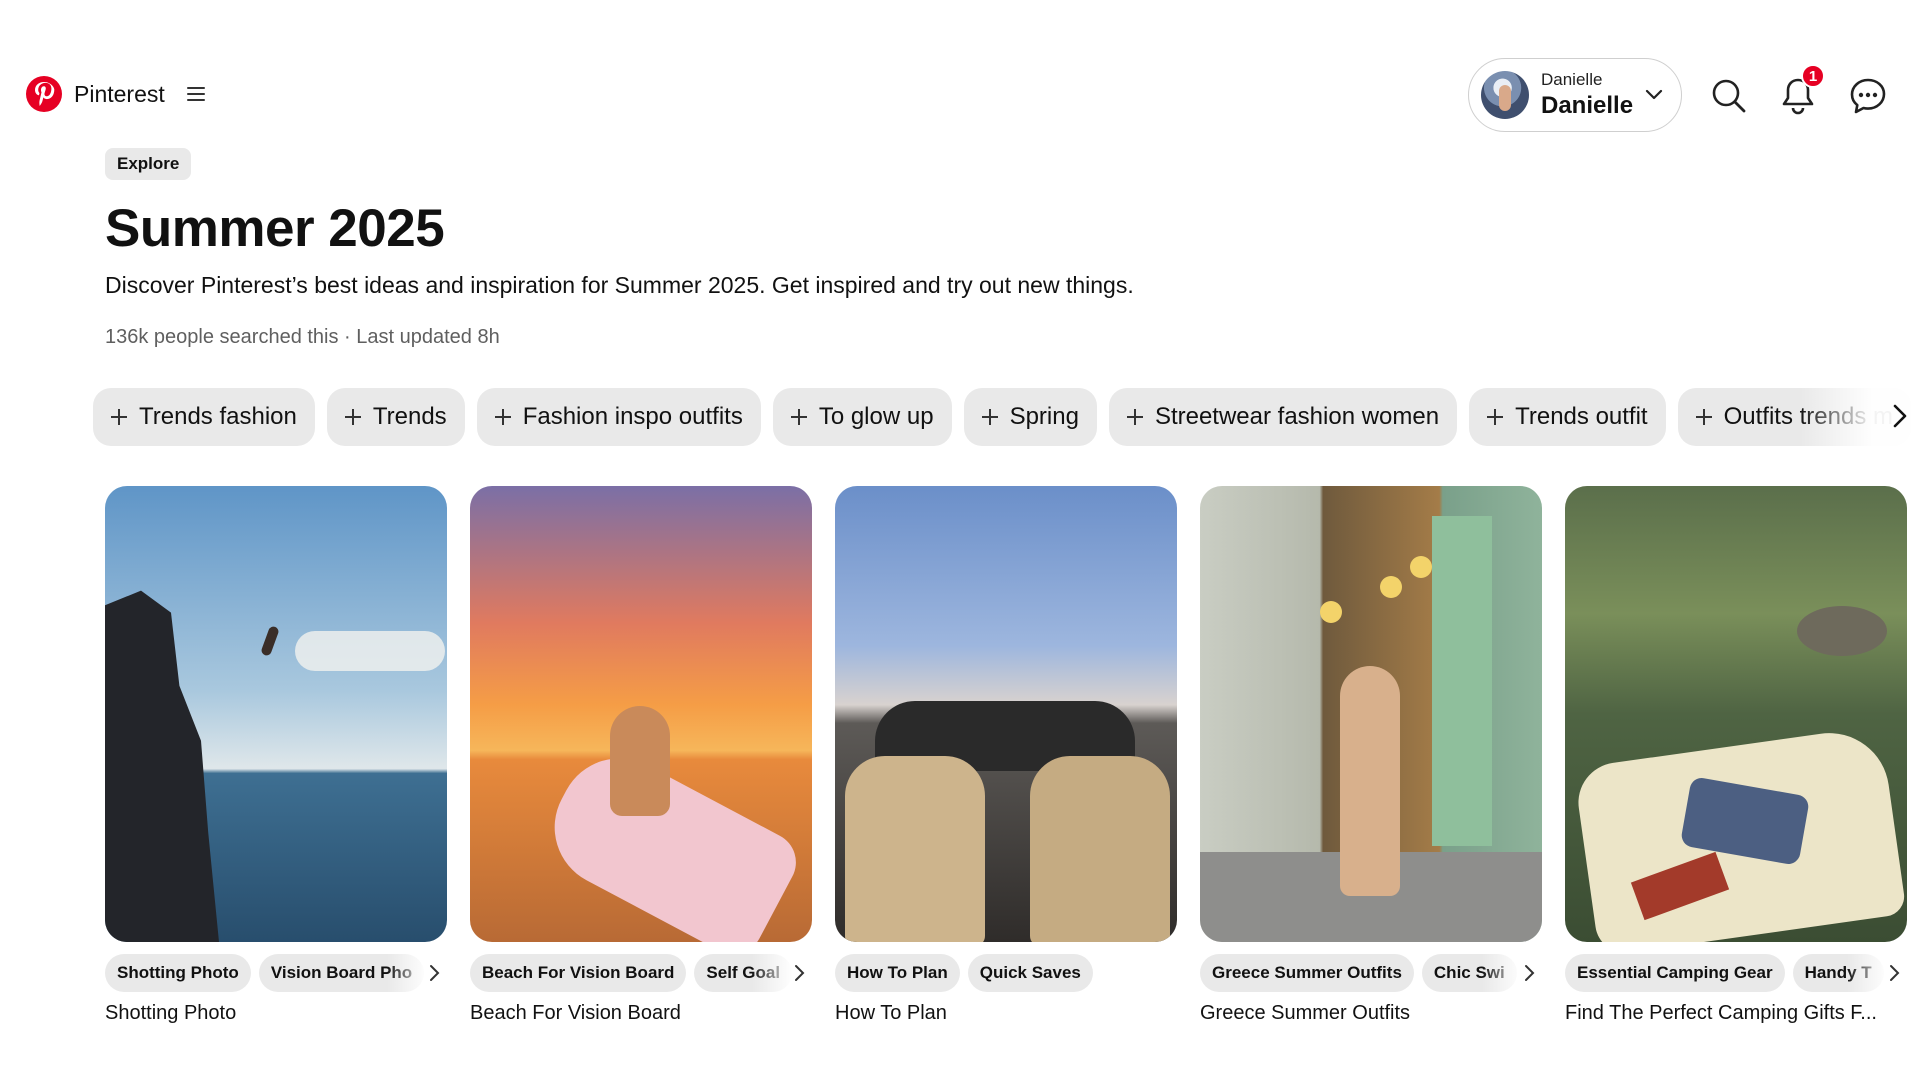 This screenshot has width=1920, height=1080. I want to click on chat-icon, so click(1868, 96).